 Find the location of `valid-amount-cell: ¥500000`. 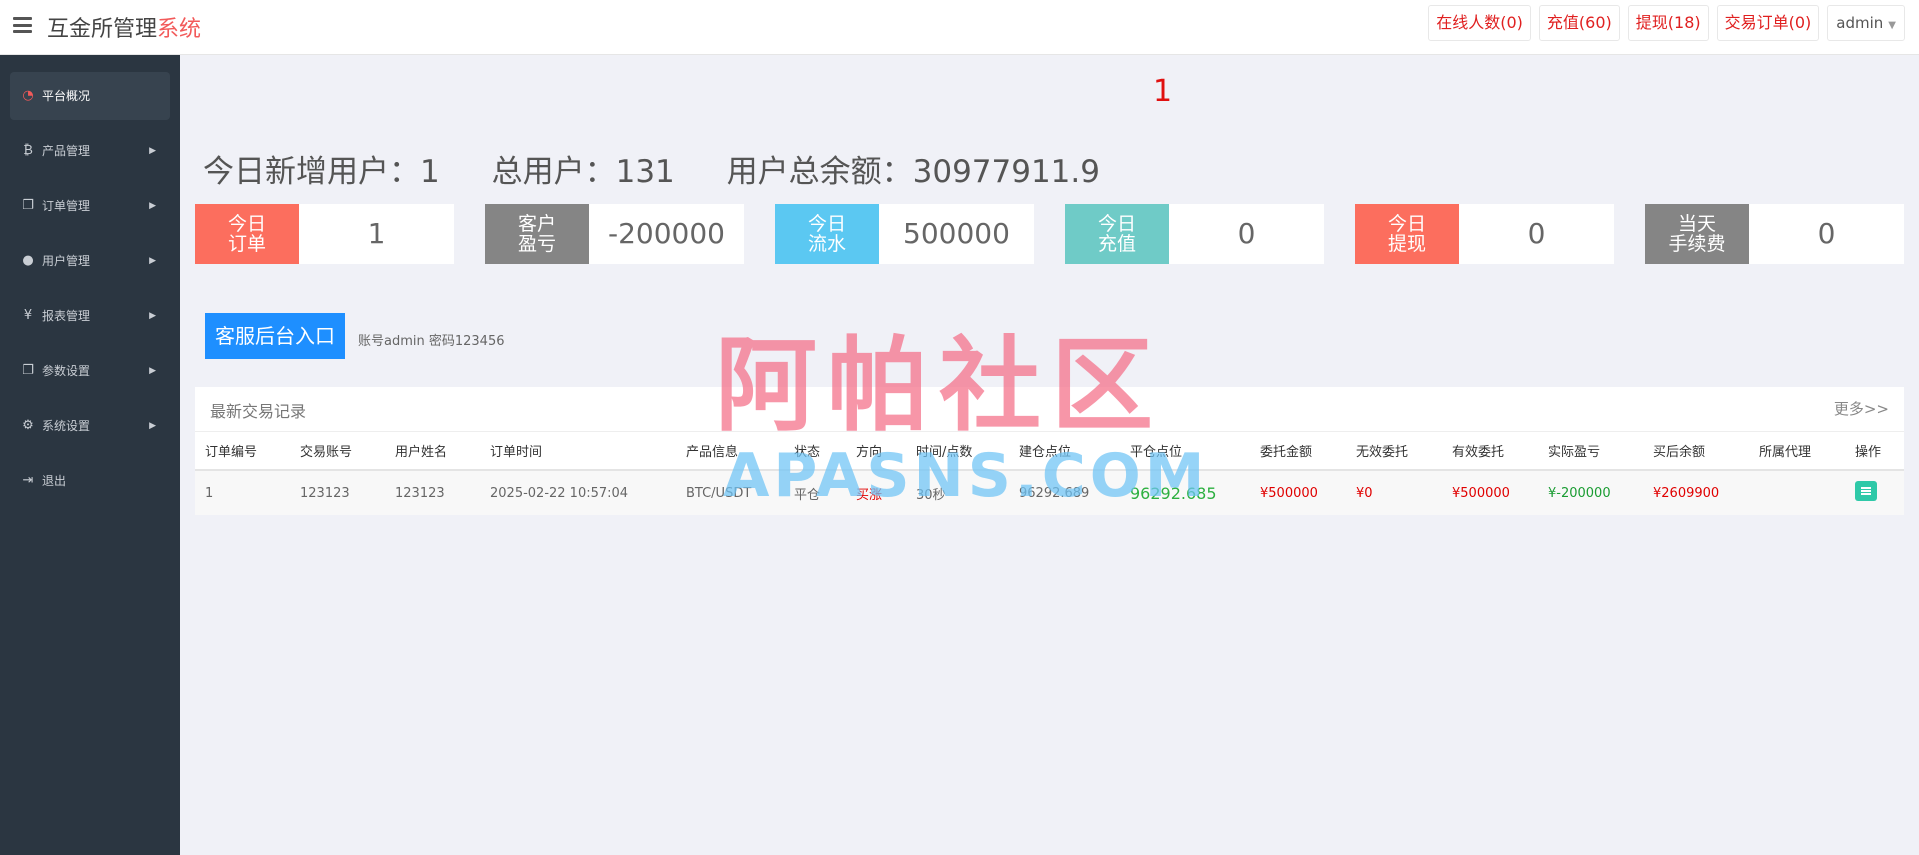

valid-amount-cell: ¥500000 is located at coordinates (1490, 492).